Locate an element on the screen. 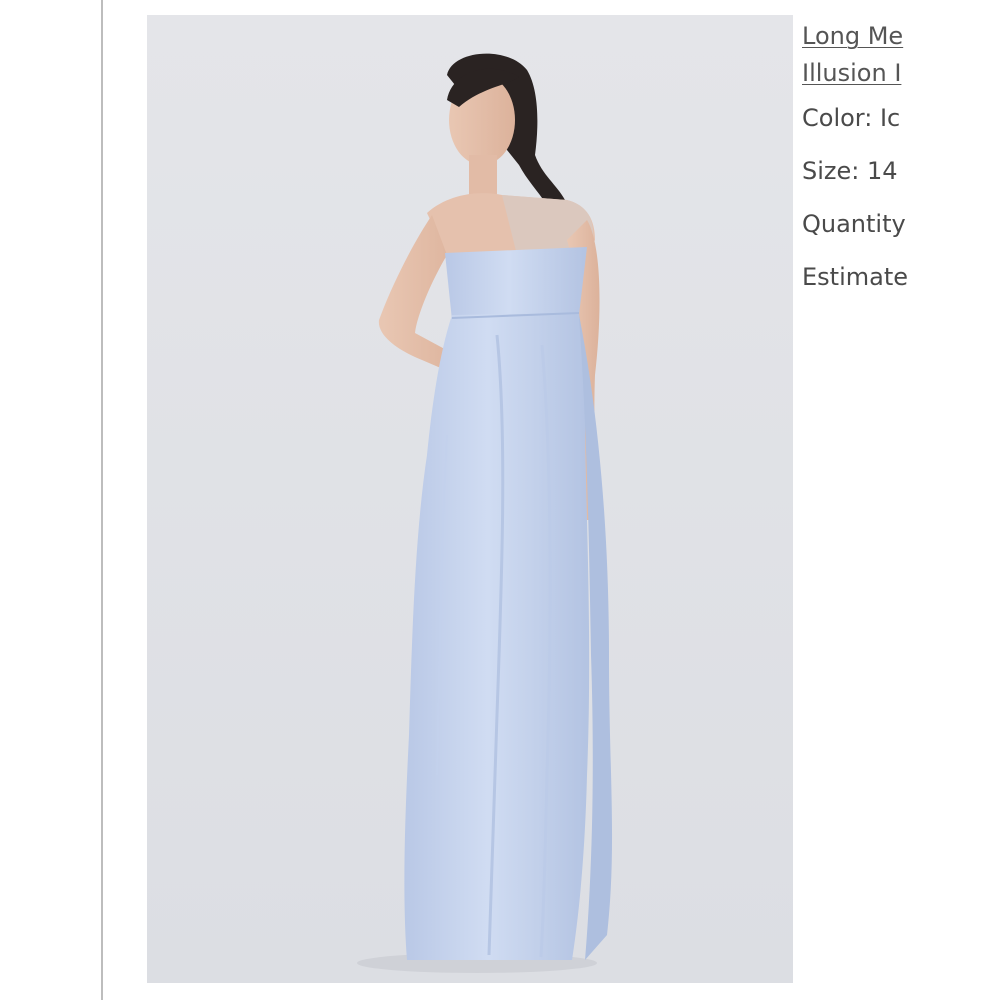  left-gutter is located at coordinates (50, 500).